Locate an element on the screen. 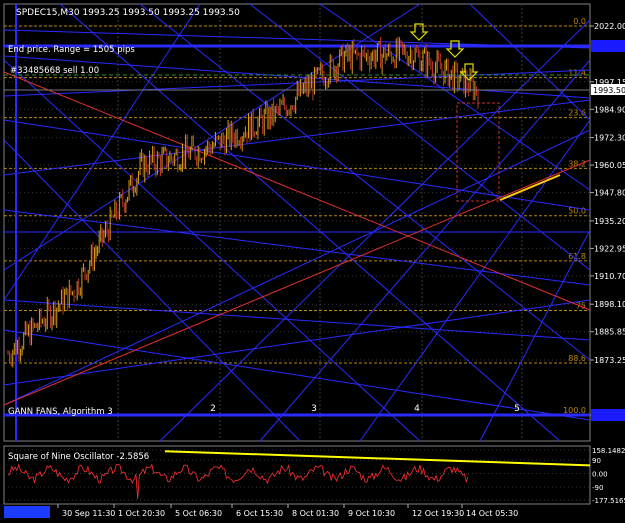  current-price-label: 1993.50 is located at coordinates (609, 90).